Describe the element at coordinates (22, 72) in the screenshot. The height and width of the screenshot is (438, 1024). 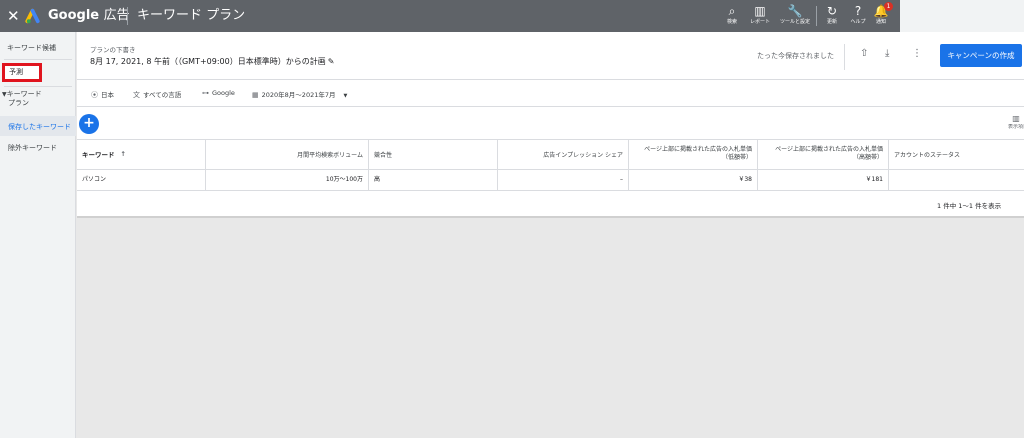
I see `sidebar-item-forecast: 予測` at that location.